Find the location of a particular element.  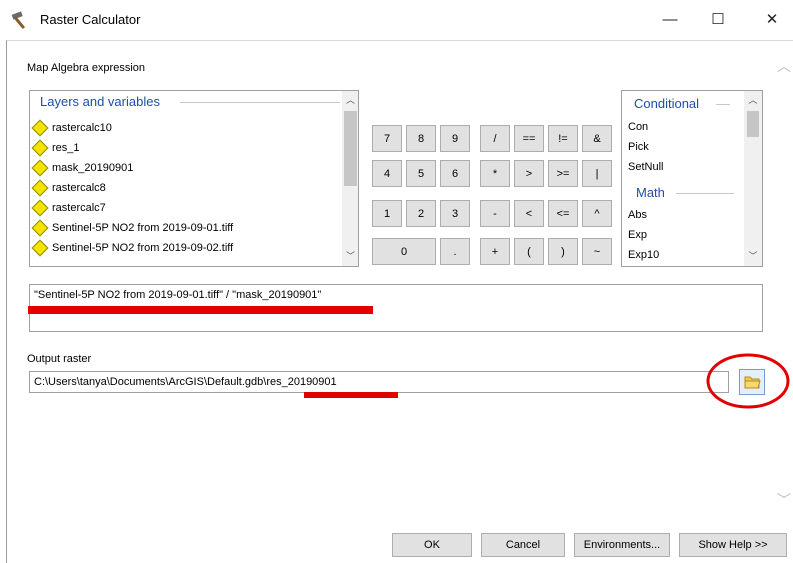

math-items: Abs Exp Exp10 is located at coordinates (682, 235).